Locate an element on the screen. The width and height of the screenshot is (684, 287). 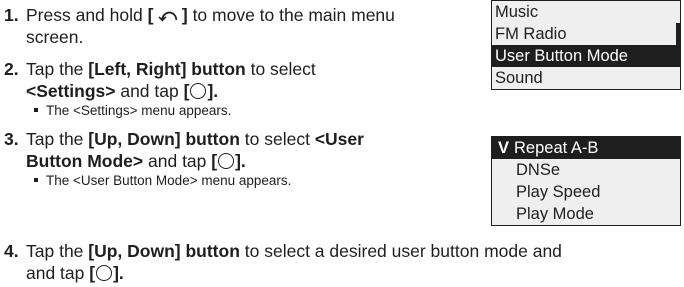
main-menu-screen: Music FM Radio User Button Mode Sound is located at coordinates (586, 45).